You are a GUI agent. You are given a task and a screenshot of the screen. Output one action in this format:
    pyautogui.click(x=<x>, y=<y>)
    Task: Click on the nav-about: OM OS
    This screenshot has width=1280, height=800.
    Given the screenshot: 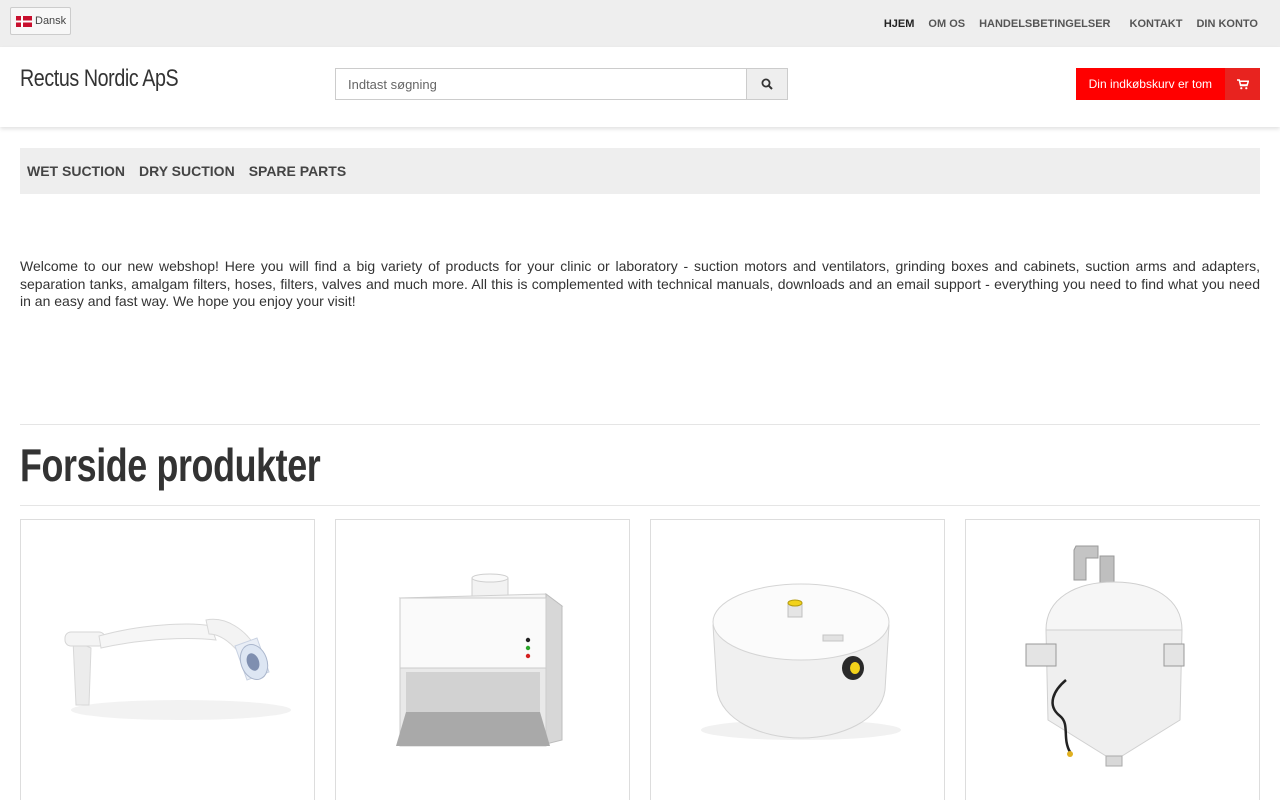 What is the action you would take?
    pyautogui.click(x=946, y=24)
    